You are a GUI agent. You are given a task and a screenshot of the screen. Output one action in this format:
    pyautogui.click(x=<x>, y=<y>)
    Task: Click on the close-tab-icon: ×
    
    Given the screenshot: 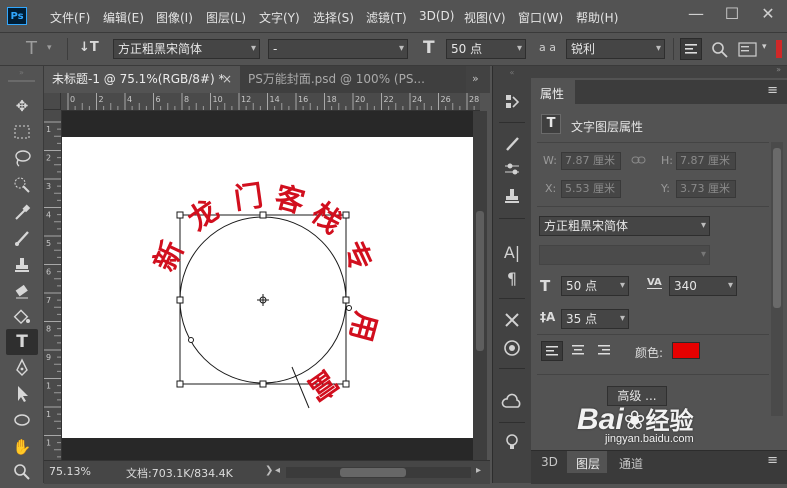 What is the action you would take?
    pyautogui.click(x=227, y=79)
    